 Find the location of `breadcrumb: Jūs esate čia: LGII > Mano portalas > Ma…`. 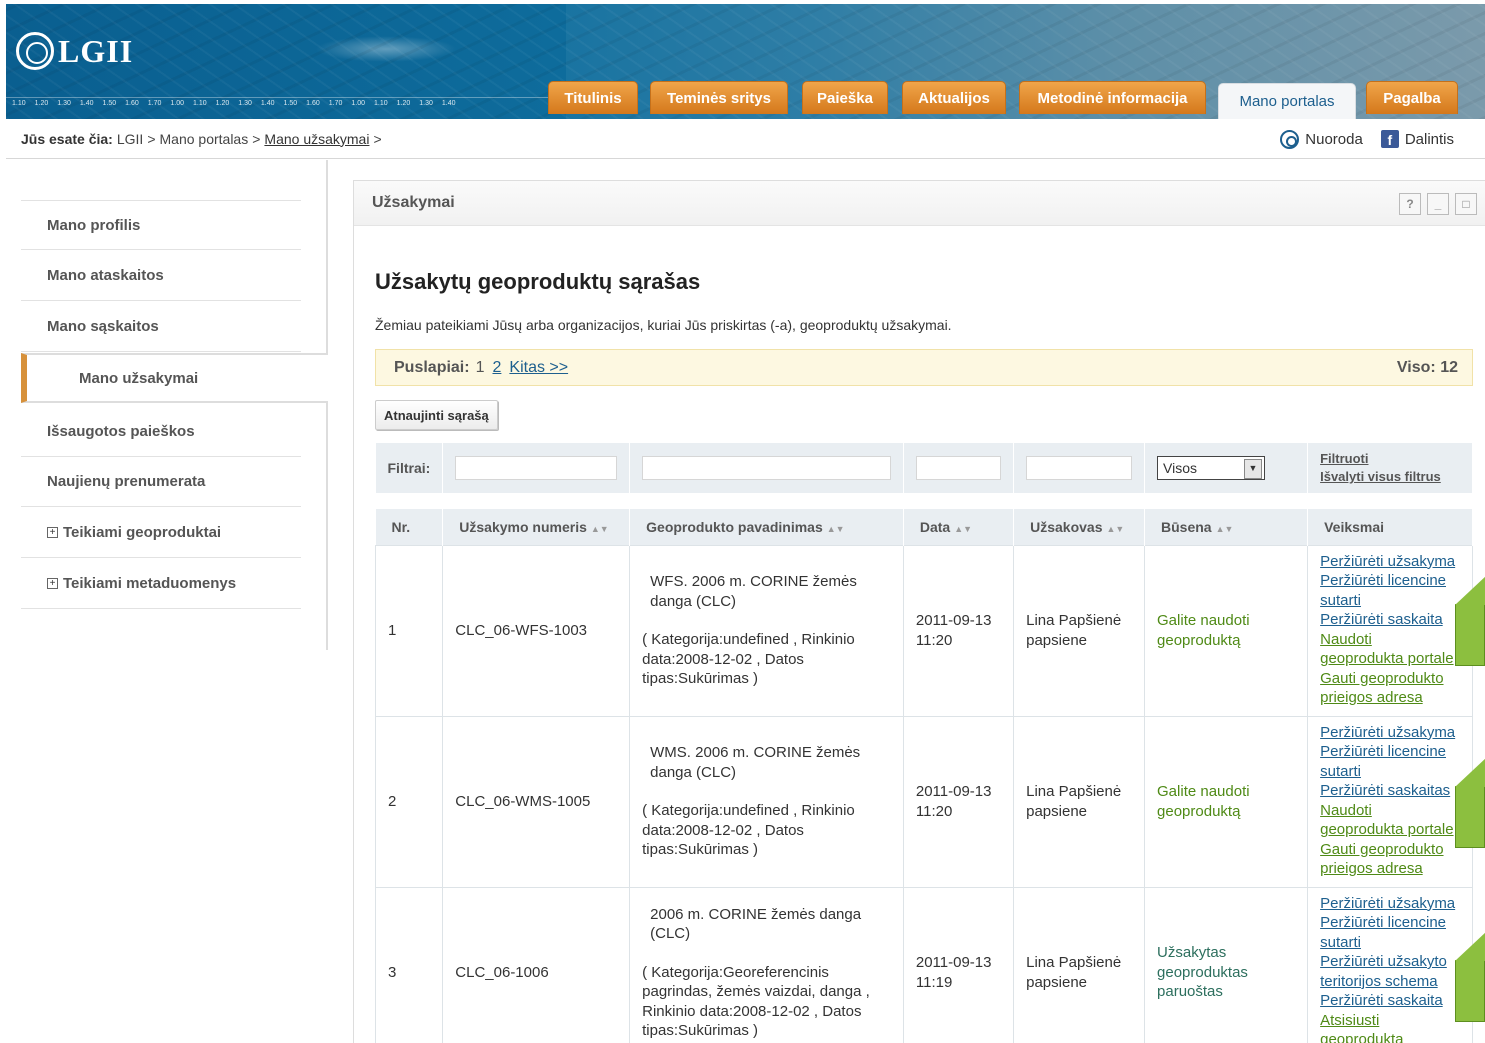

breadcrumb: Jūs esate čia: LGII > Mano portalas > Ma… is located at coordinates (745, 139).